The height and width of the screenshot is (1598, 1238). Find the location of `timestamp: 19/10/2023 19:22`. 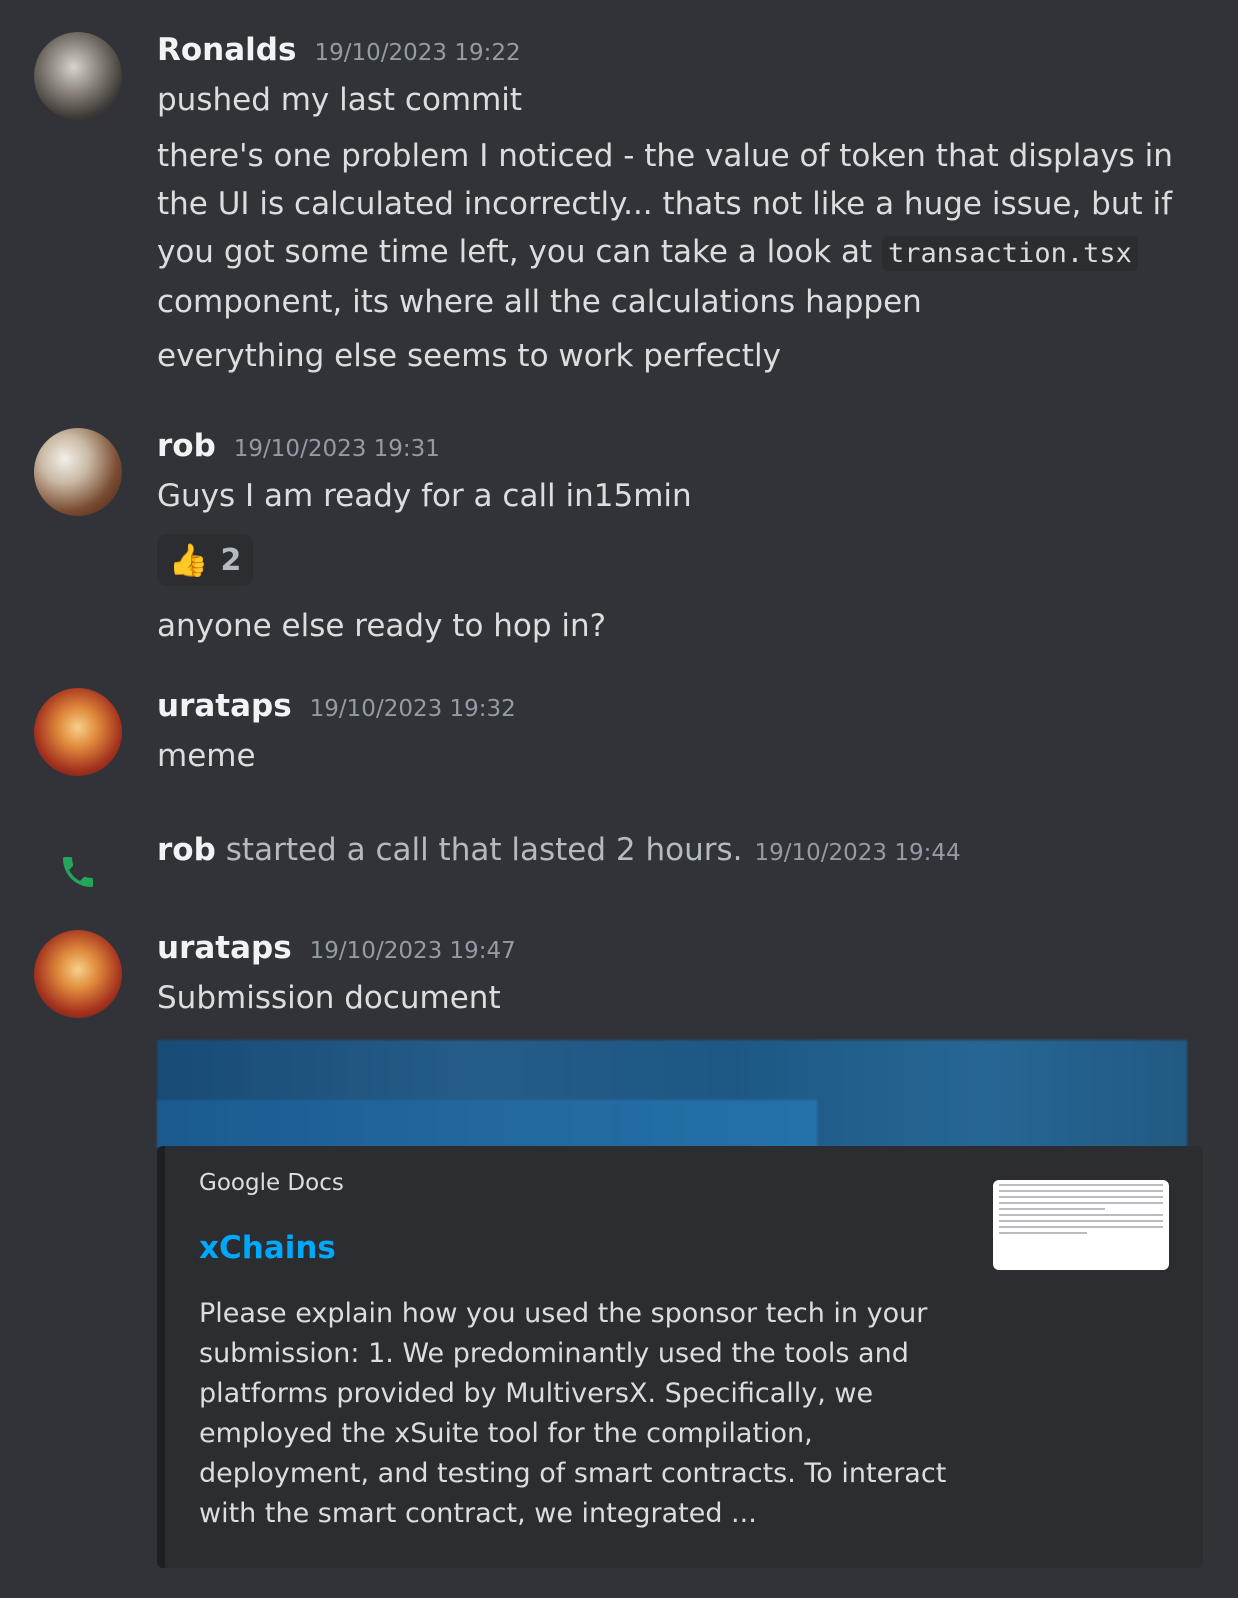

timestamp: 19/10/2023 19:22 is located at coordinates (417, 53).